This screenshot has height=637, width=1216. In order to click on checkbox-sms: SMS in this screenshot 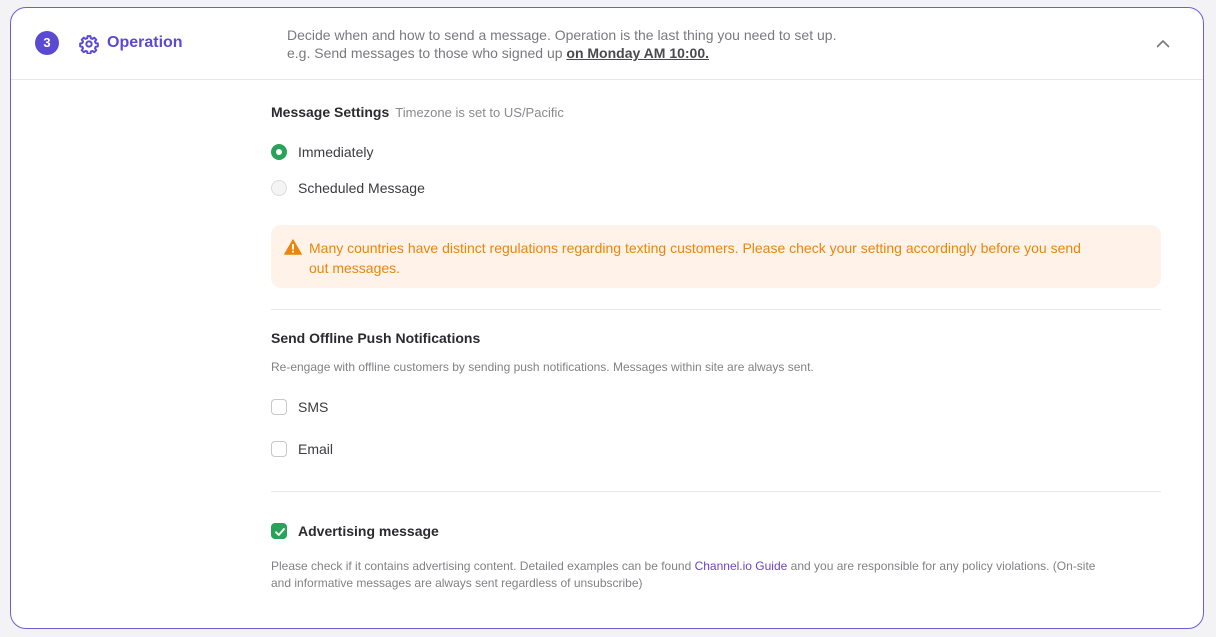, I will do `click(299, 407)`.